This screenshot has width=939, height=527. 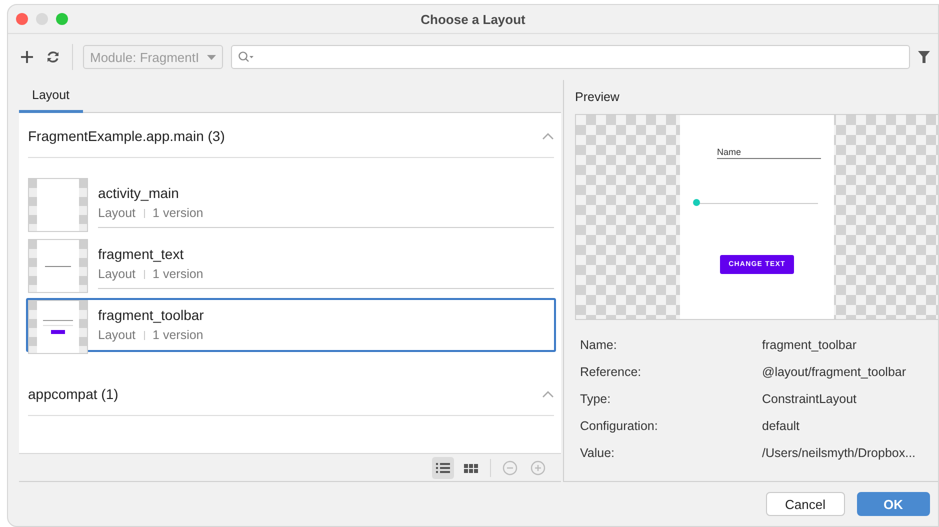 I want to click on group-title: appcompat (1), so click(x=73, y=394).